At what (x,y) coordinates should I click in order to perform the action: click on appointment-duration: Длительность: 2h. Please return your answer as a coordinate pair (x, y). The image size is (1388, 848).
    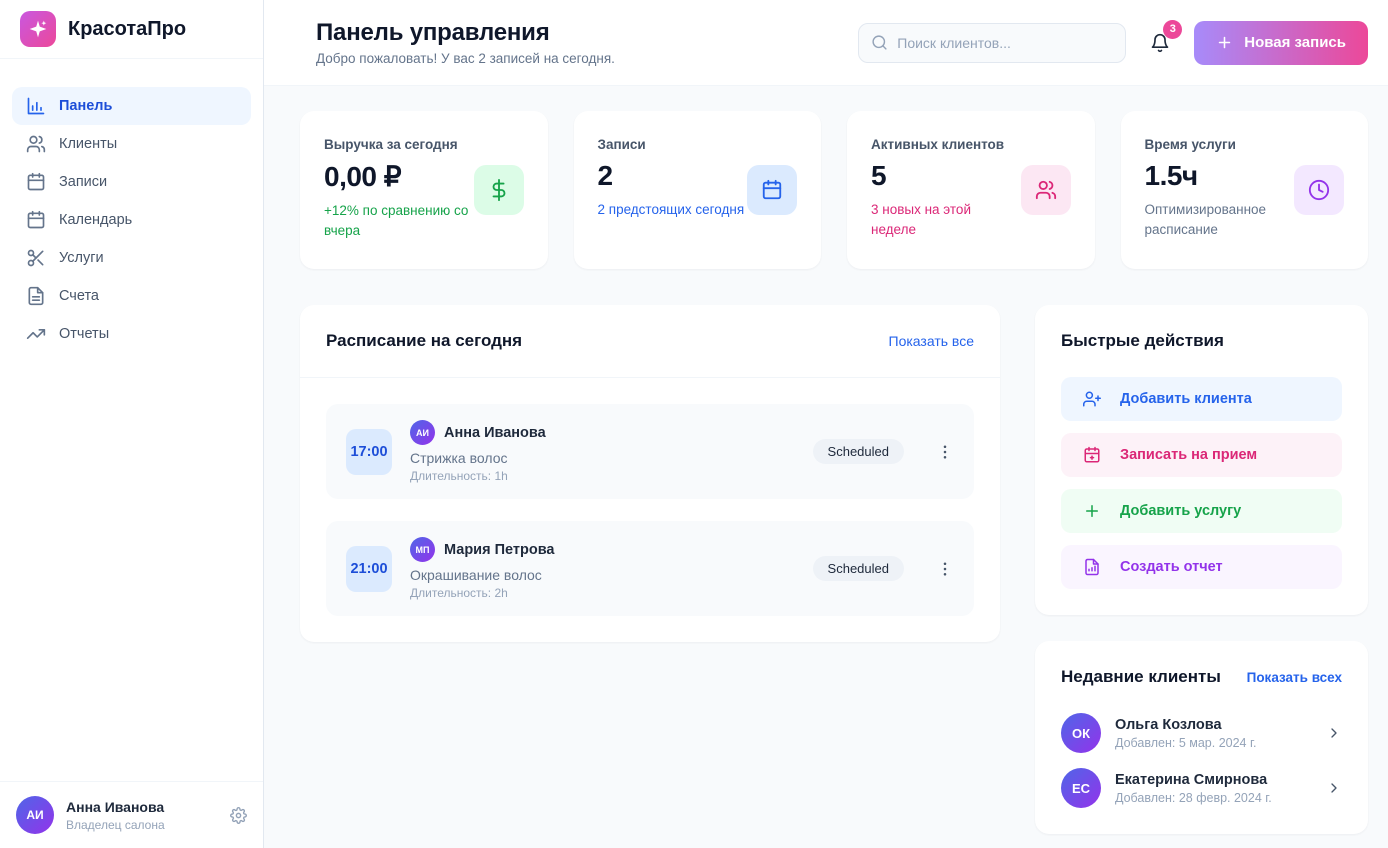
    Looking at the image, I should click on (459, 593).